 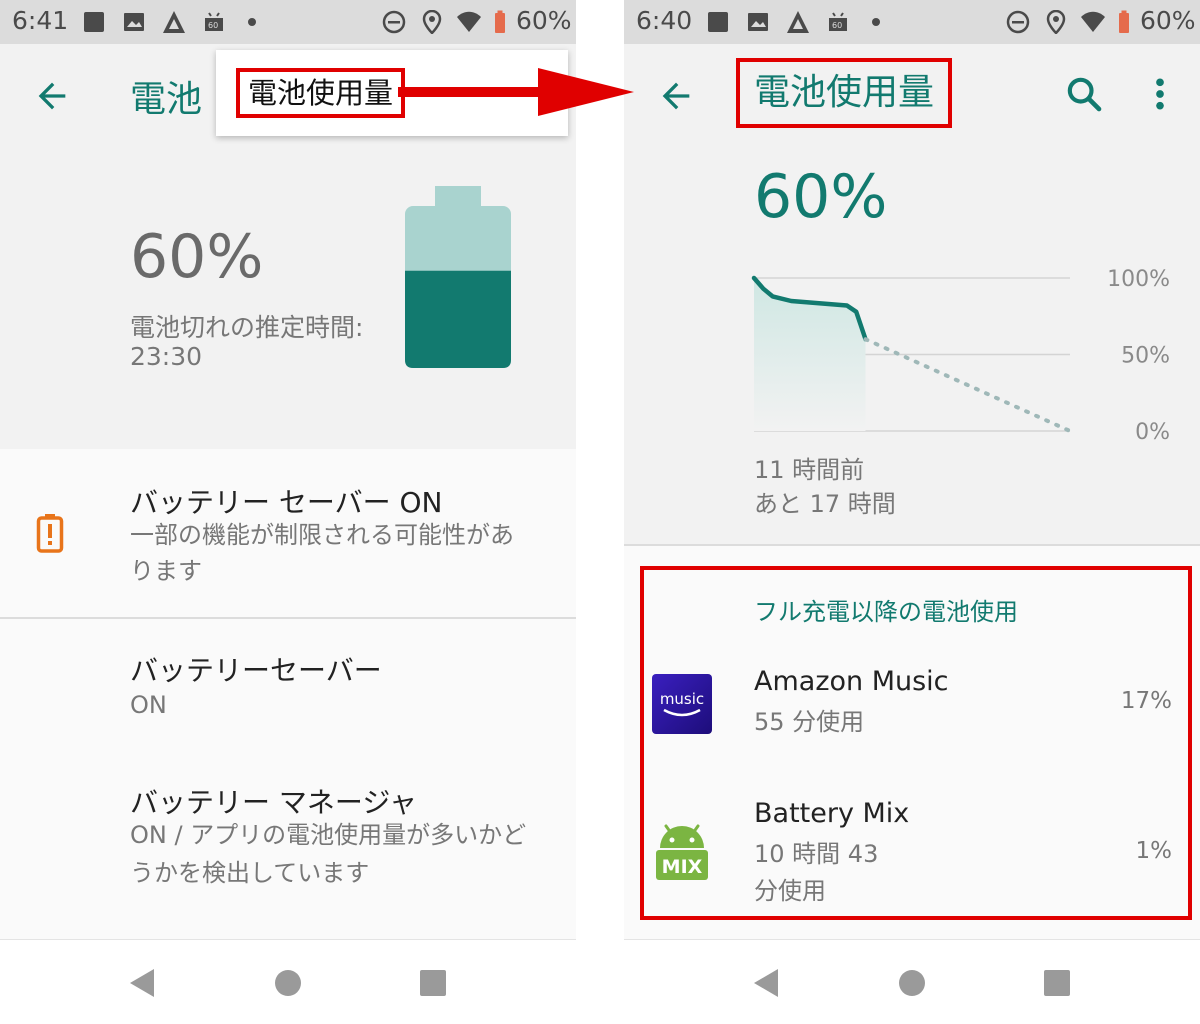 What do you see at coordinates (809, 722) in the screenshot?
I see `app-usage-time: 55 分使用` at bounding box center [809, 722].